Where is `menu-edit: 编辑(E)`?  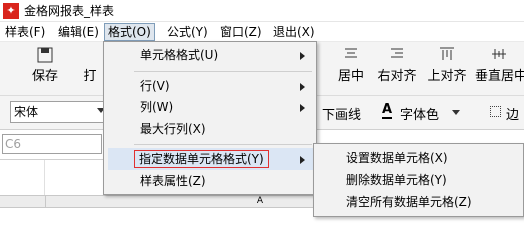 menu-edit: 编辑(E) is located at coordinates (78, 32).